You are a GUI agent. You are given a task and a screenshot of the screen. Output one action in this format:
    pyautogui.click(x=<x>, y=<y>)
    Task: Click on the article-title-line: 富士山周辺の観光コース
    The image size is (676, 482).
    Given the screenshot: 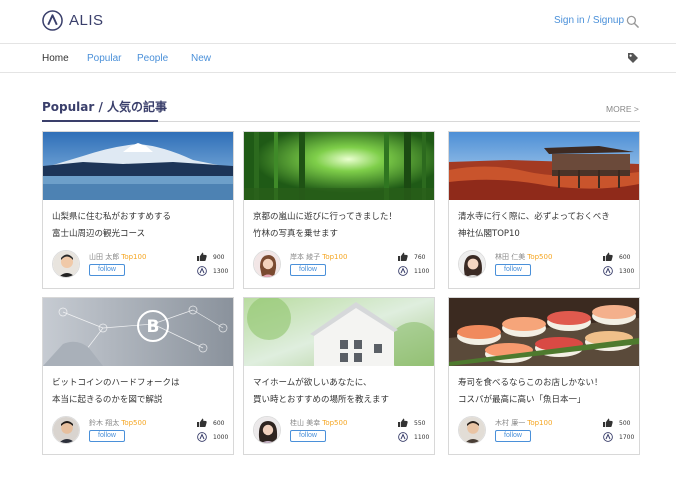 What is the action you would take?
    pyautogui.click(x=99, y=234)
    